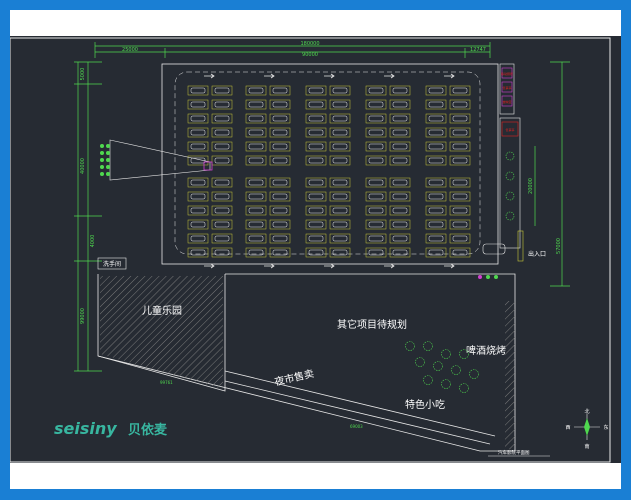 The width and height of the screenshot is (631, 500). What do you see at coordinates (514, 452) in the screenshot?
I see `plan-title: 汽车影院平面图` at bounding box center [514, 452].